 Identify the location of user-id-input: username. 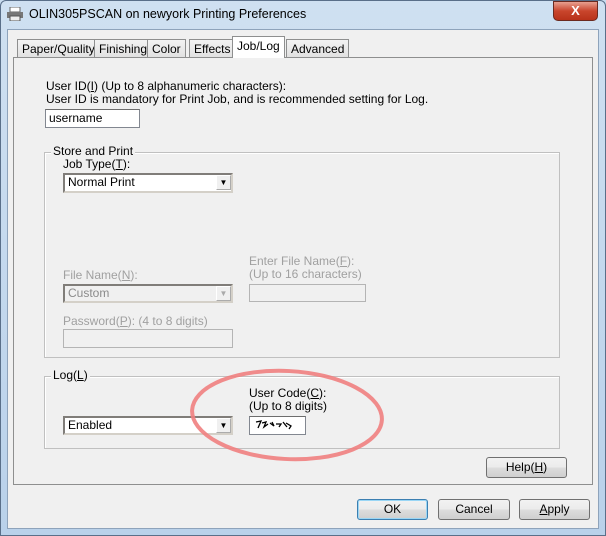
(92, 118).